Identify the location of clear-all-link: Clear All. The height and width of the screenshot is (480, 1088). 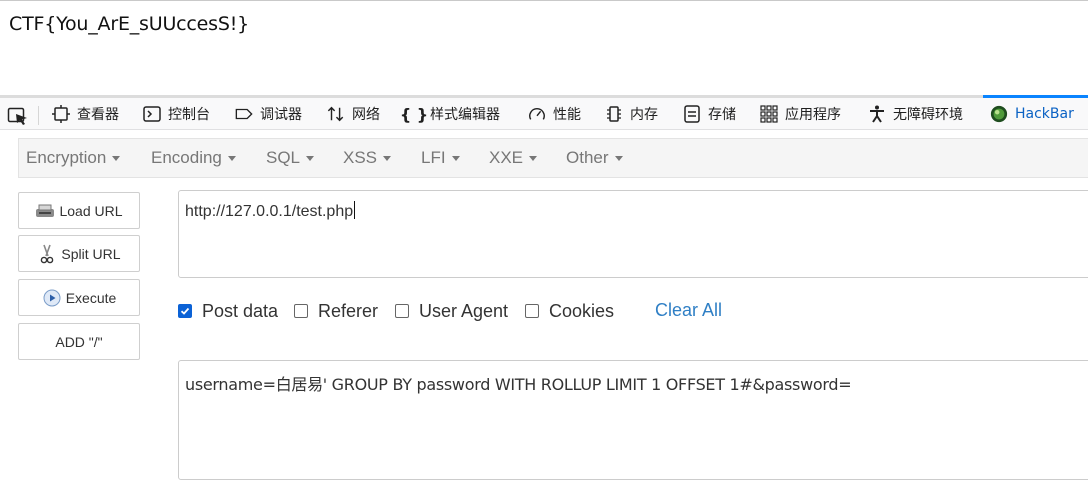
(688, 310).